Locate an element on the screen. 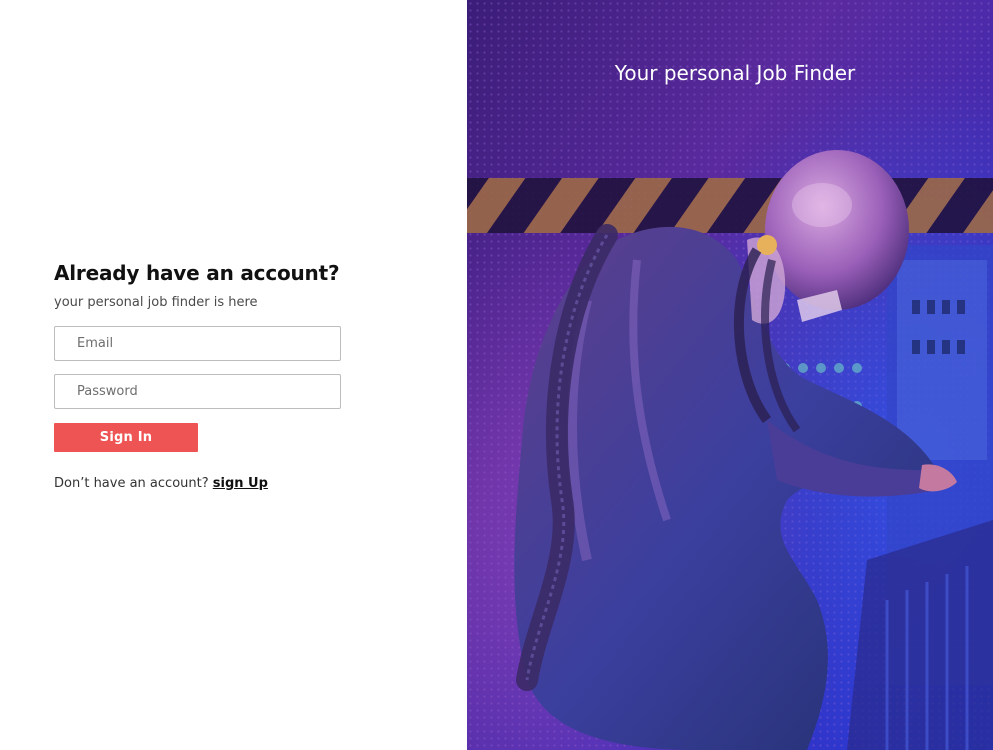 This screenshot has width=993, height=750. signup-prompt-line: Don’t have an account? sign Up is located at coordinates (204, 484).